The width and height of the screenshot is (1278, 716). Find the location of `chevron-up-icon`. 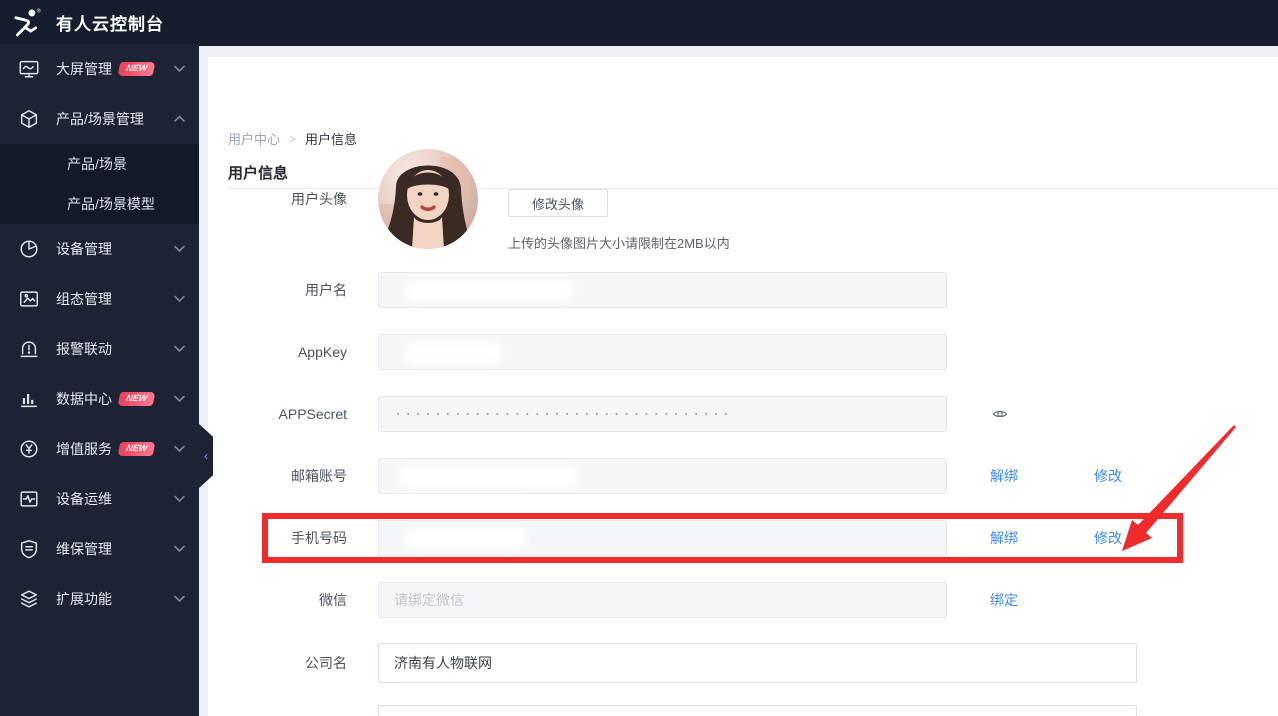

chevron-up-icon is located at coordinates (179, 119).